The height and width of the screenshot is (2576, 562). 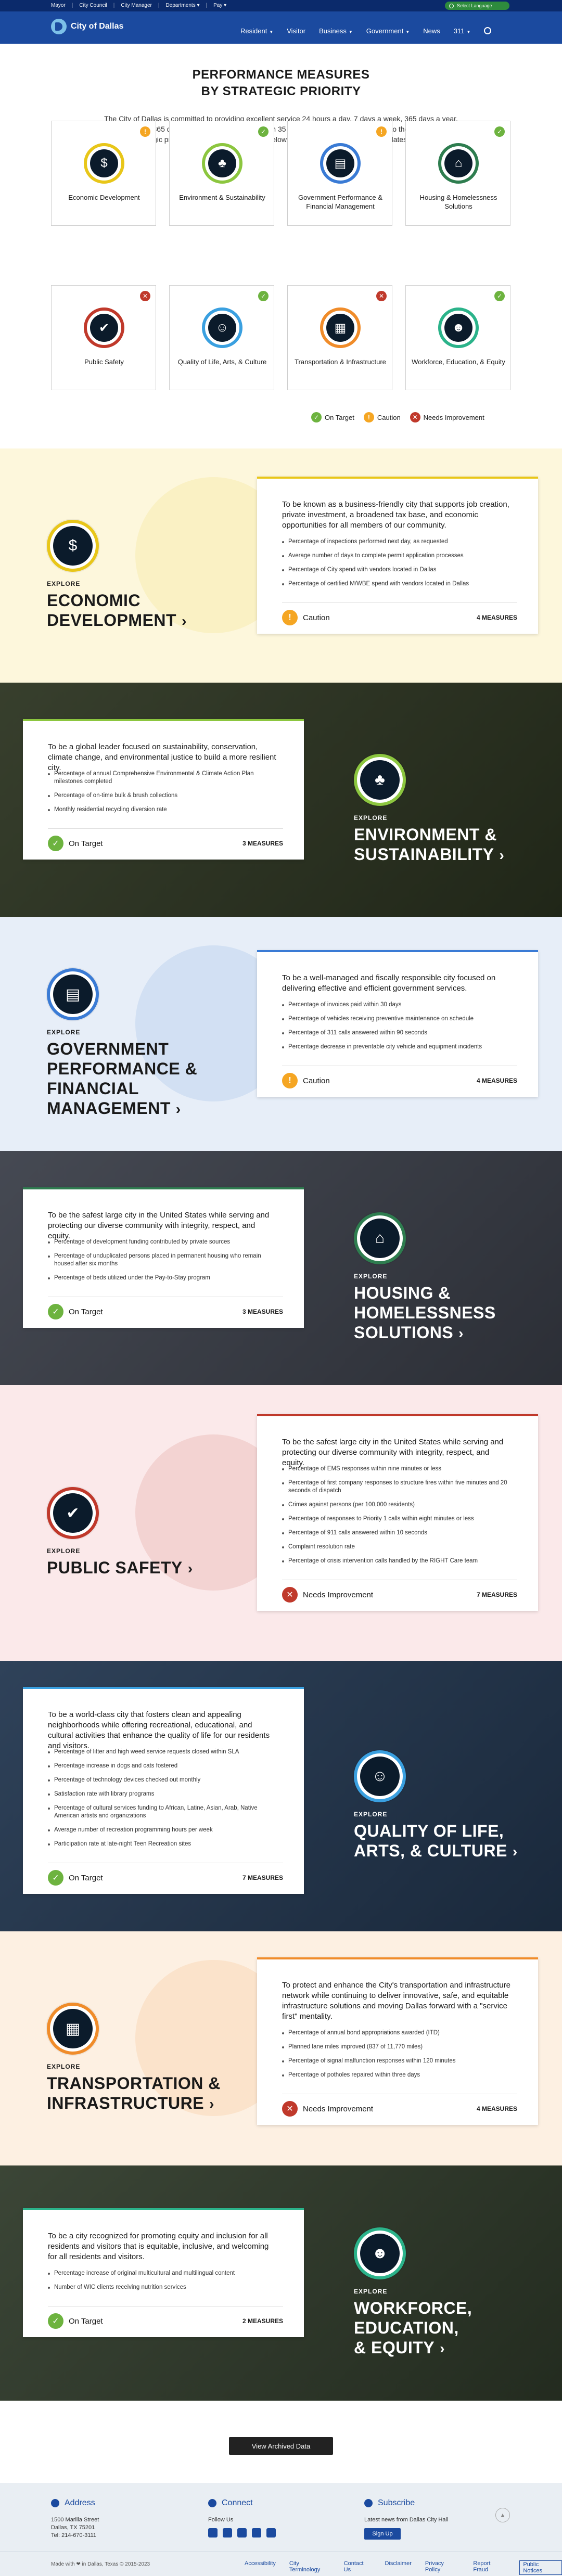 What do you see at coordinates (432, 31) in the screenshot?
I see `nav-news: News` at bounding box center [432, 31].